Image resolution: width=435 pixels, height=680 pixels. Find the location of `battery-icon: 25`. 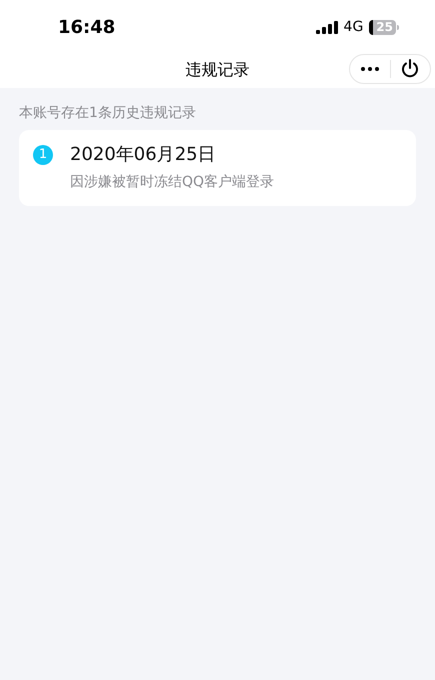

battery-icon: 25 is located at coordinates (382, 27).